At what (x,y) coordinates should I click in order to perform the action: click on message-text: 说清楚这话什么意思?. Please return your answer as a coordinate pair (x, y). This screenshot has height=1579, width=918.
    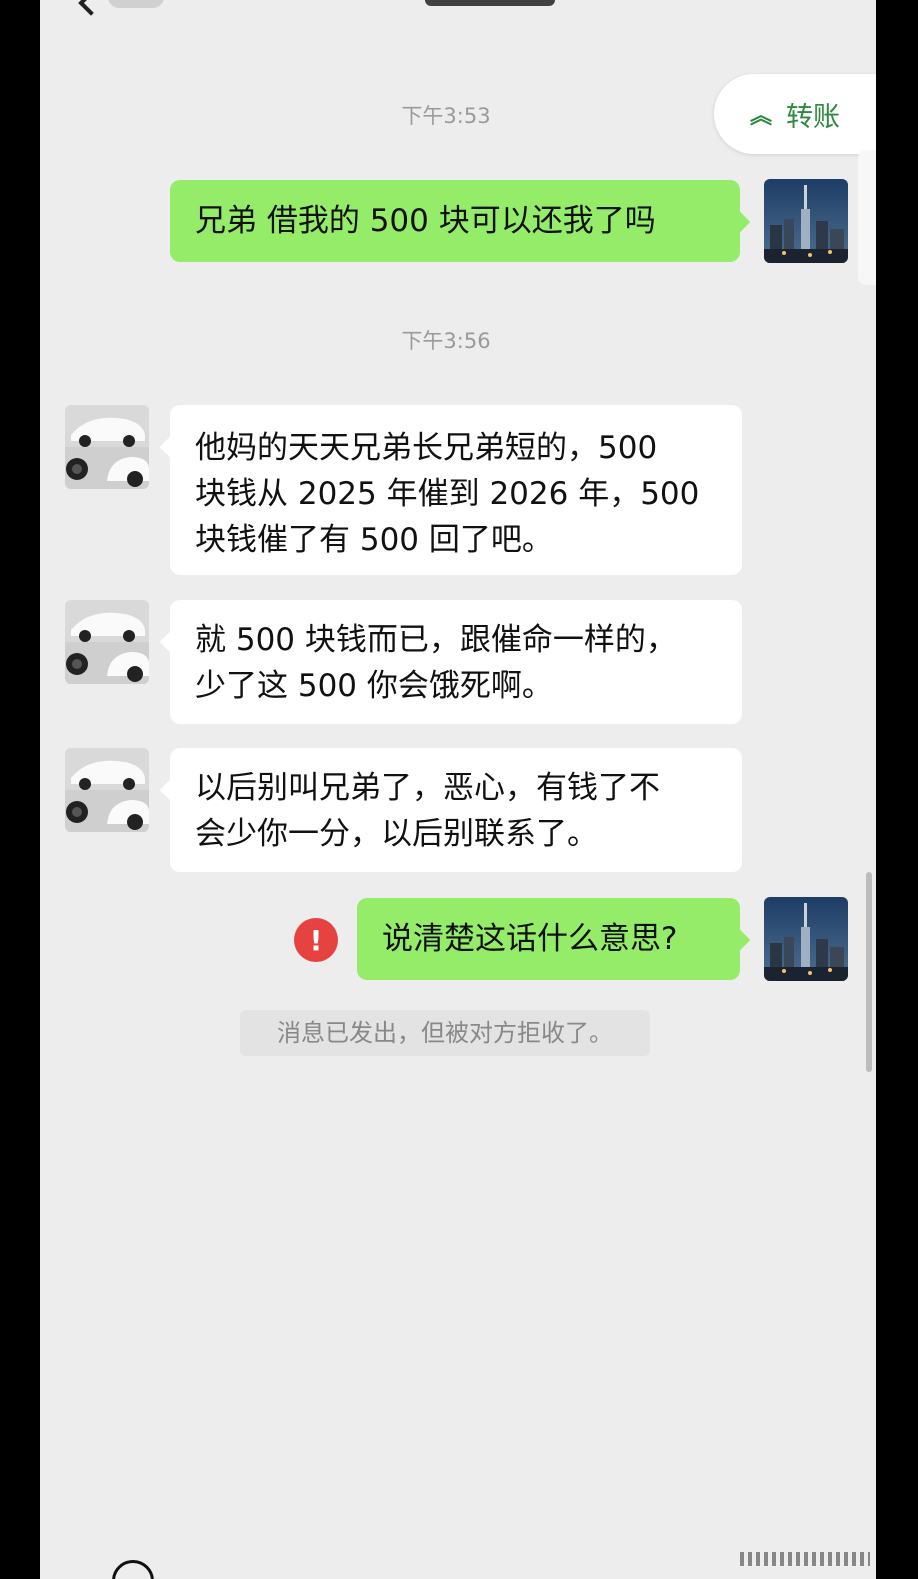
    Looking at the image, I should click on (530, 939).